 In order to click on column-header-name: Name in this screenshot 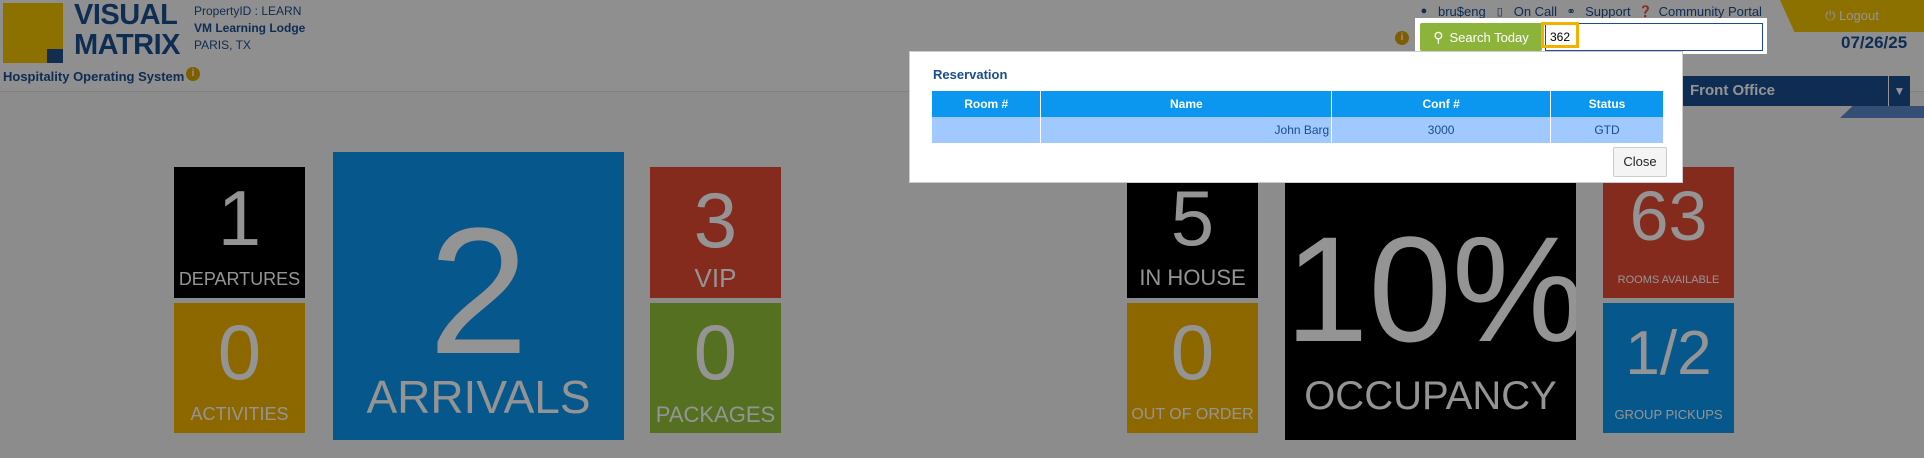, I will do `click(1186, 104)`.